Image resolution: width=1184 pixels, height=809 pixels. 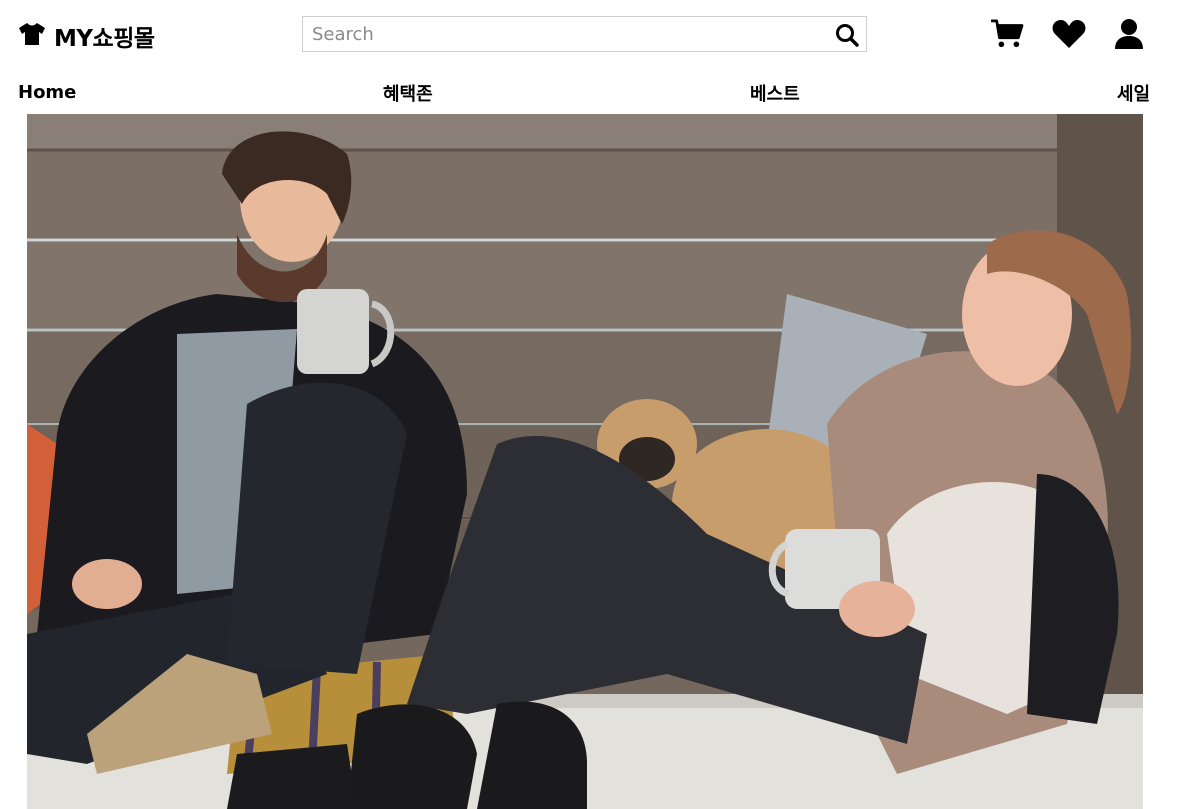 I want to click on main-nav: Home 혜택존 베스트 세일, so click(x=592, y=93).